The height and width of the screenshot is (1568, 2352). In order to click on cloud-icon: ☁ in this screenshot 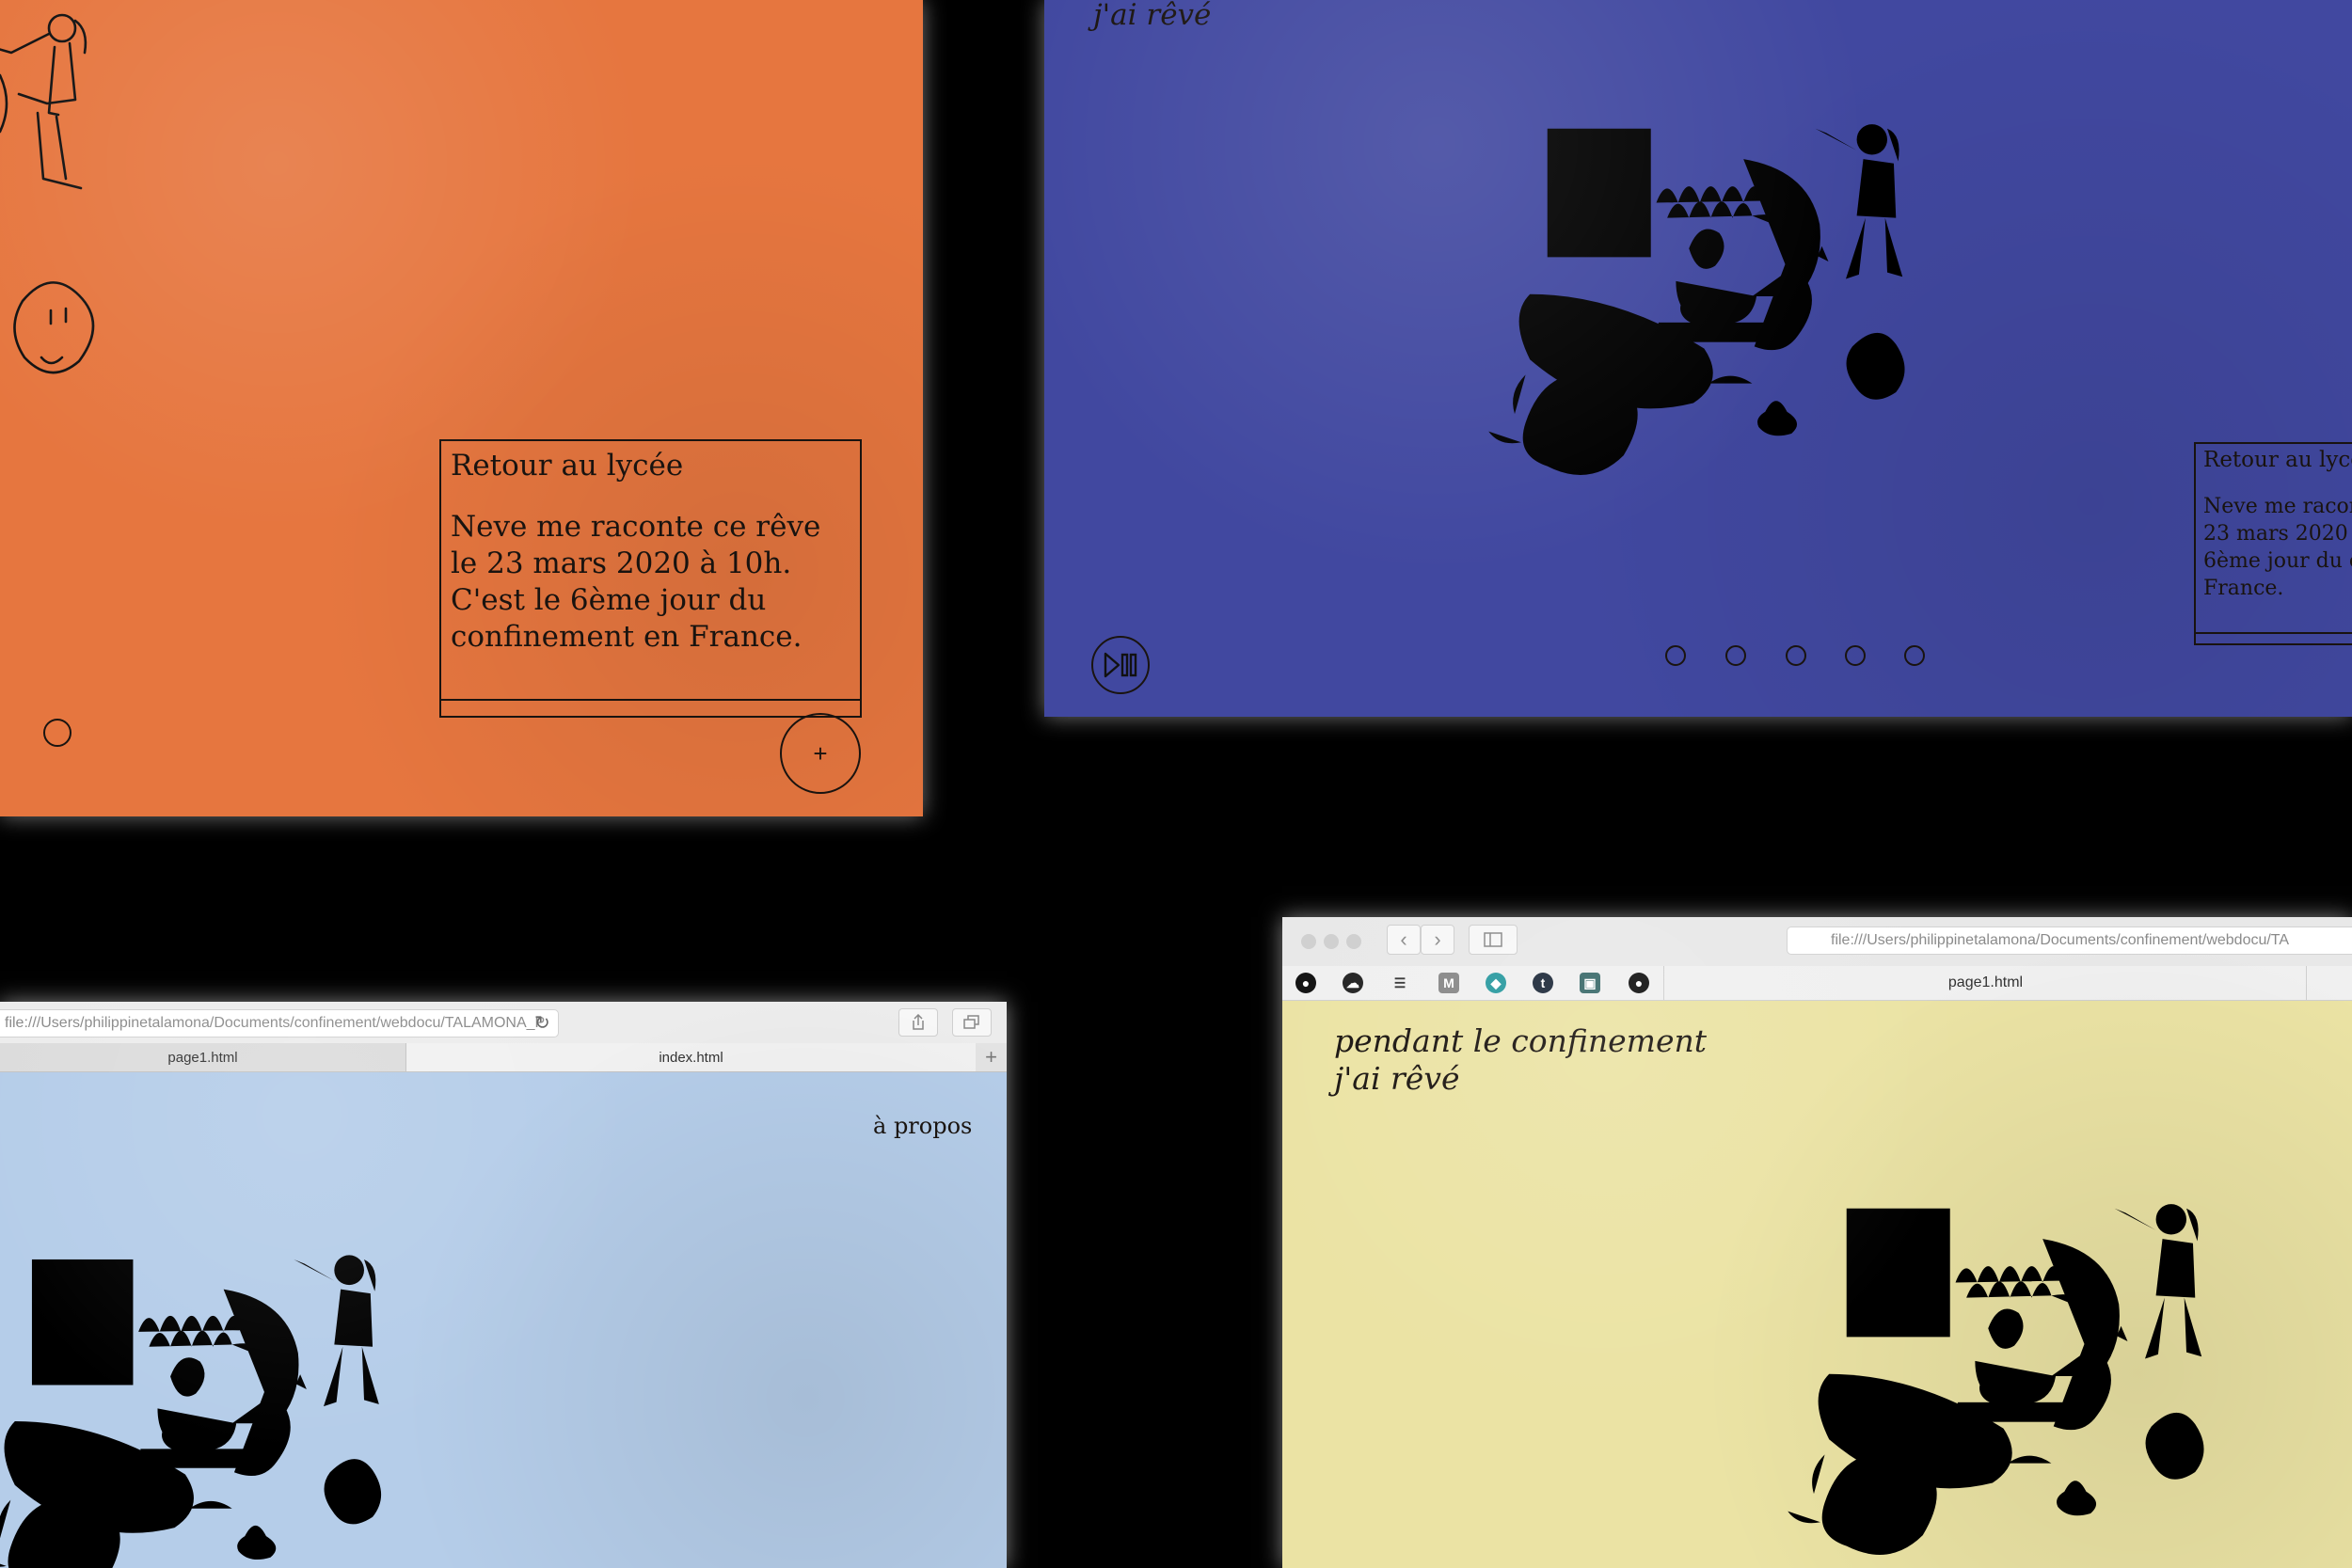, I will do `click(1353, 983)`.